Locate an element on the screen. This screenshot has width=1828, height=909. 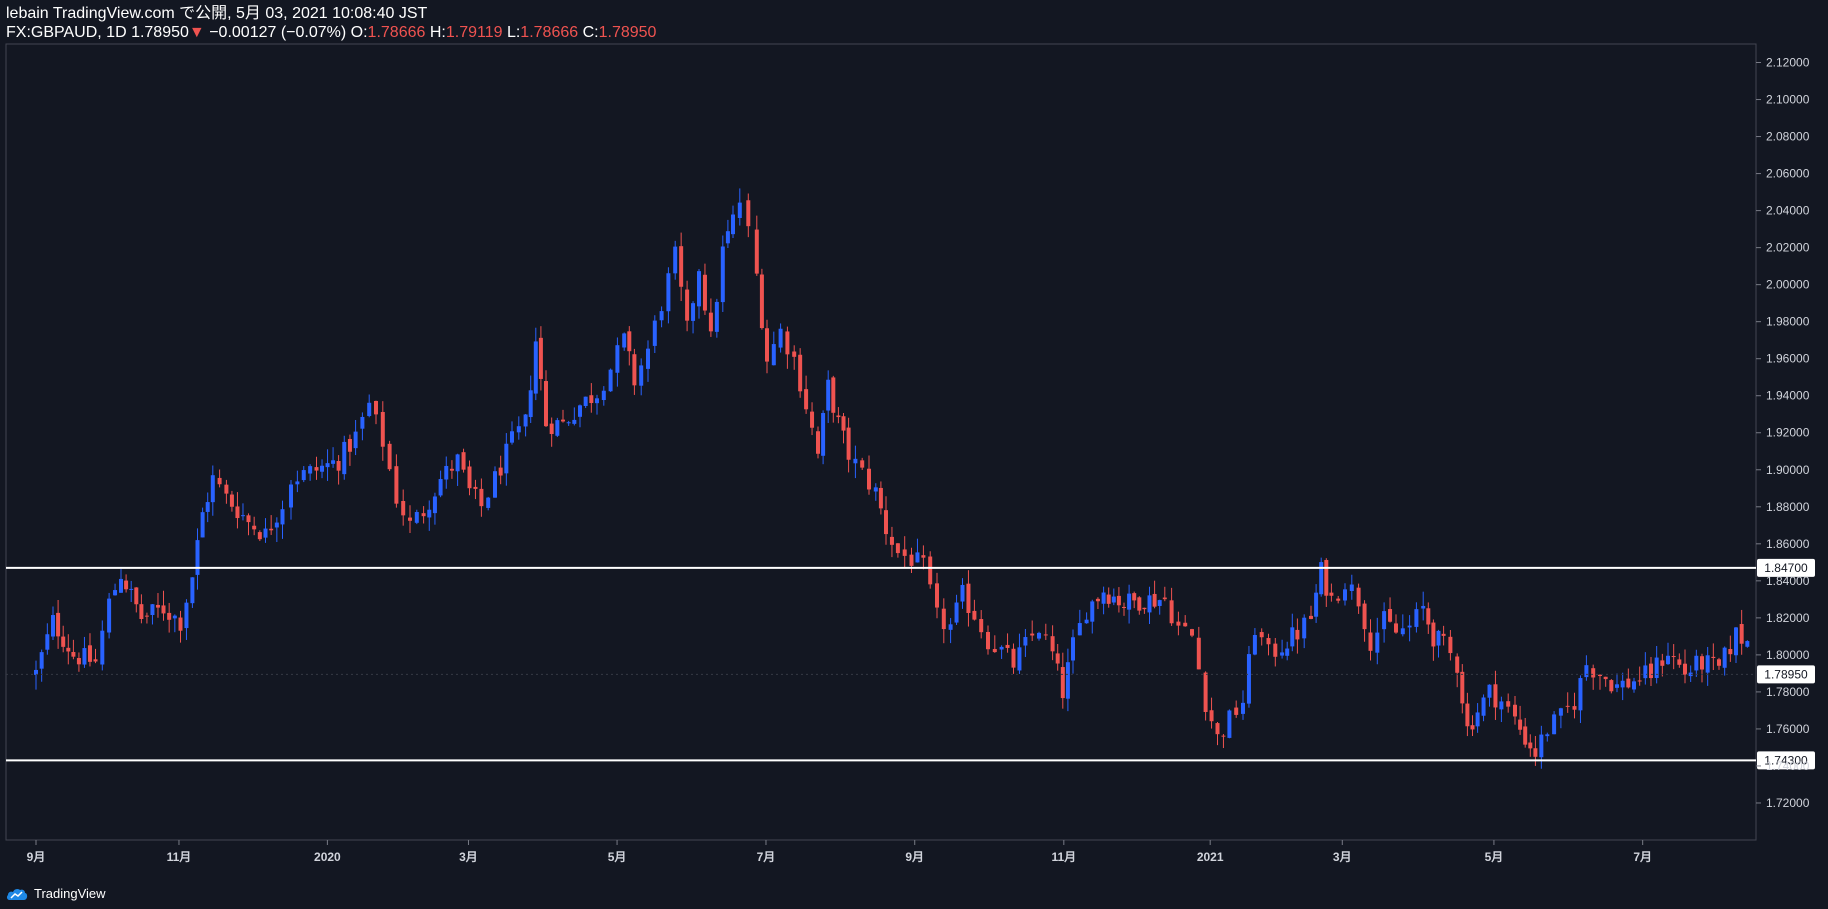
price-axis-label: 1.92000 is located at coordinates (1788, 433).